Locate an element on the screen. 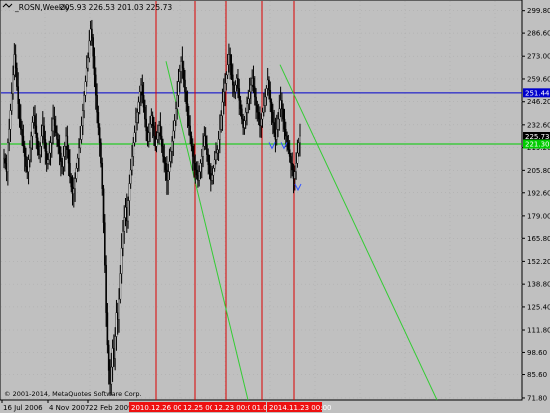 This screenshot has height=413, width=550. red-date-tag: 2014.11.23 00:00 is located at coordinates (300, 408).